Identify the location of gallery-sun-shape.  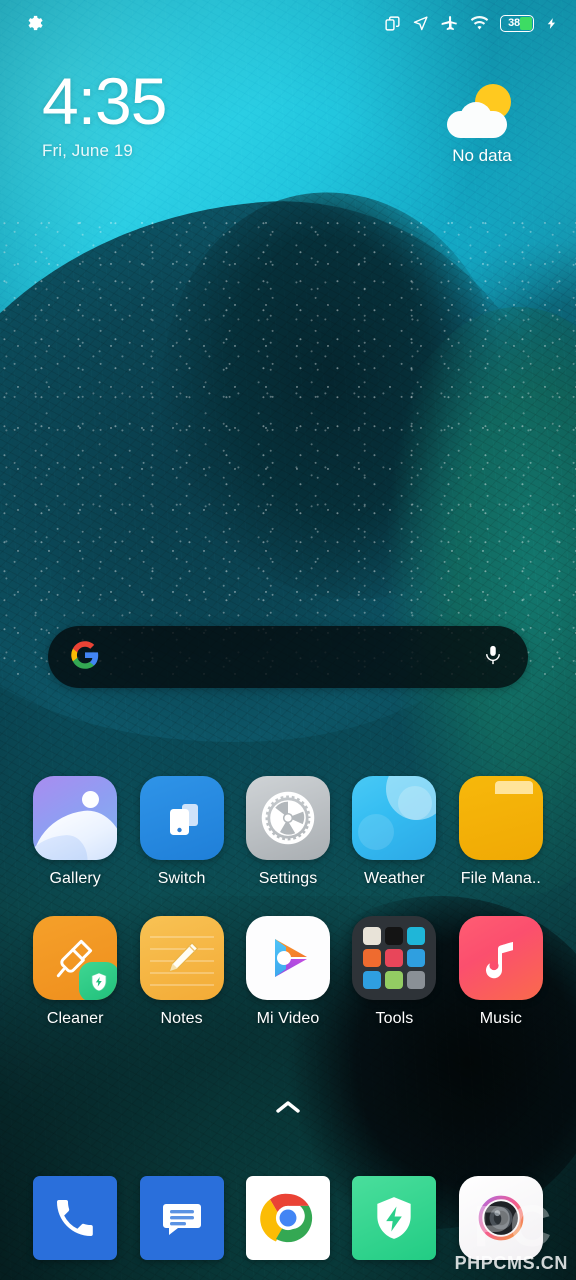
(91, 799).